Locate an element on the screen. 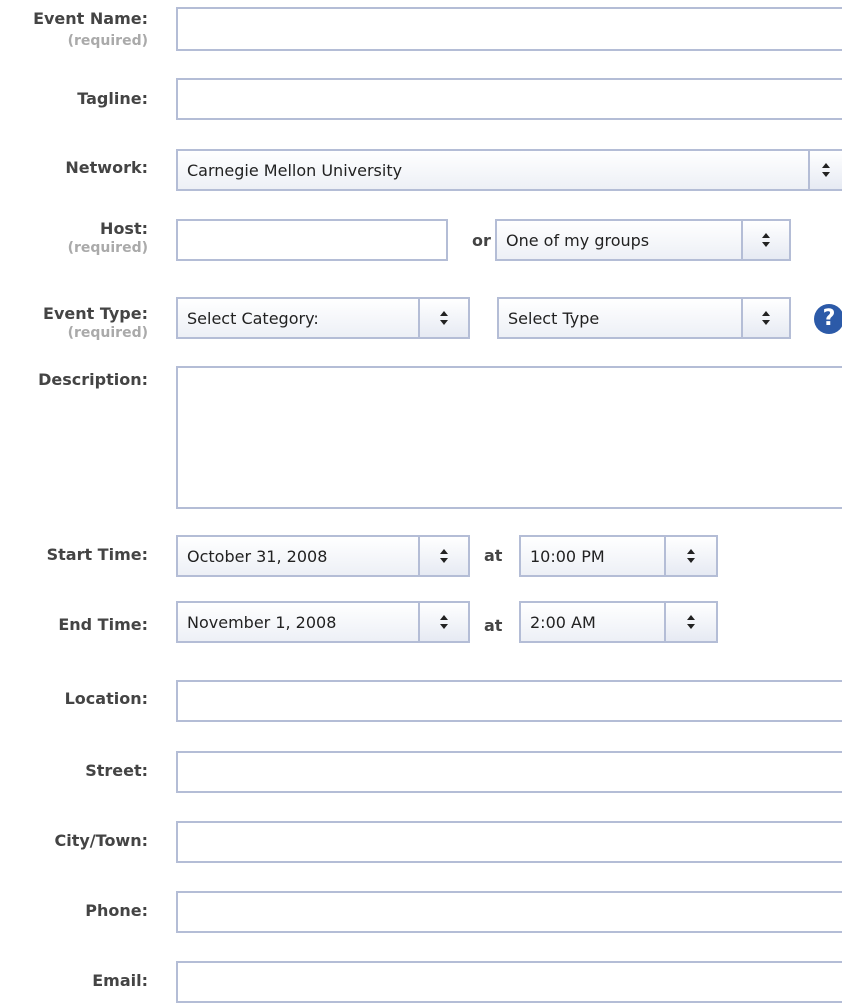  end-time-select: 2:00 AM is located at coordinates (618, 622).